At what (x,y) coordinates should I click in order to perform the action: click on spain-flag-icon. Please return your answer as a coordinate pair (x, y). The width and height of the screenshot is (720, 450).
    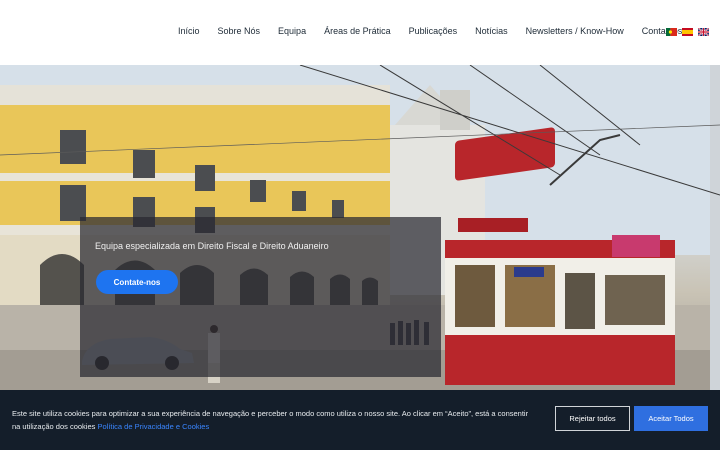
    Looking at the image, I should click on (687, 32).